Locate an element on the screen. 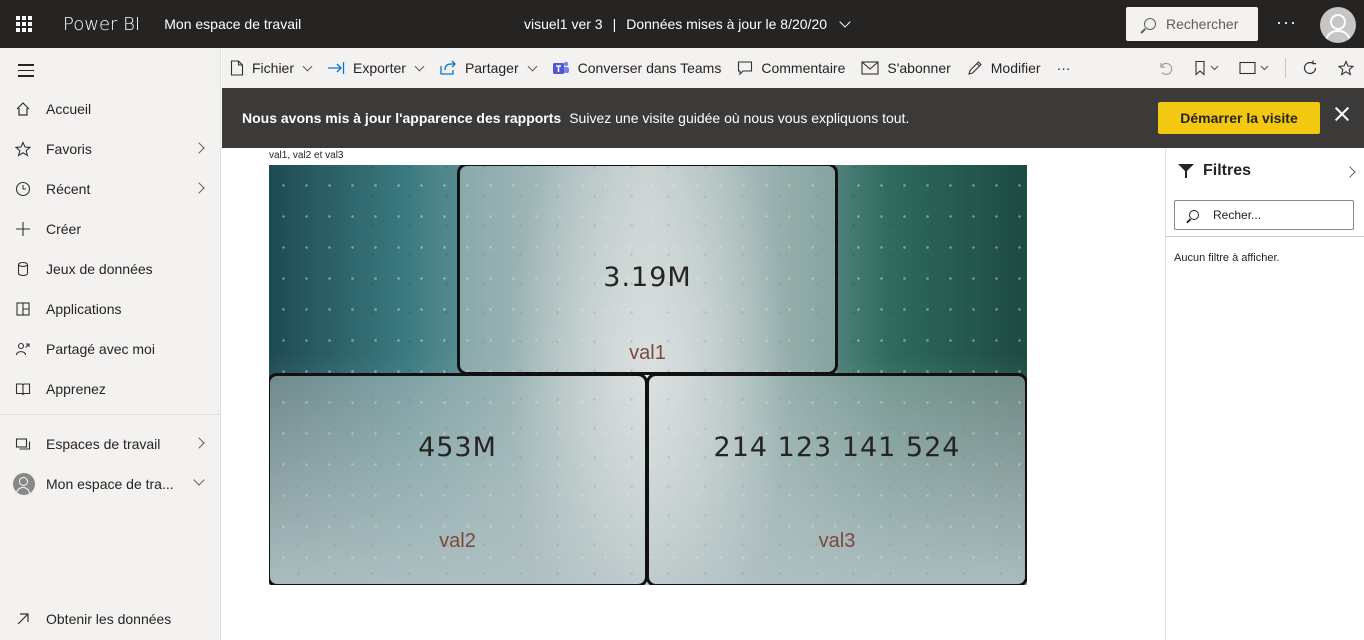 This screenshot has width=1364, height=640. search-placeholder: Rechercher is located at coordinates (1202, 24).